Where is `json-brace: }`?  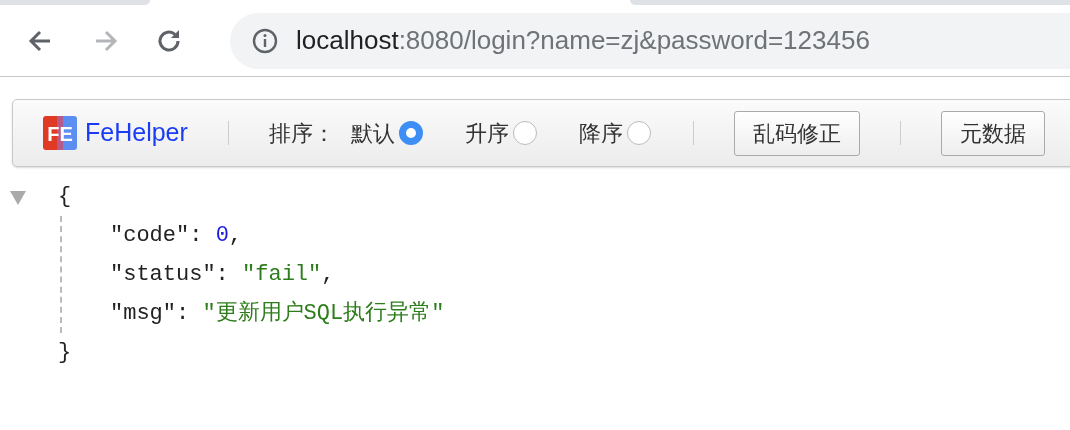 json-brace: } is located at coordinates (65, 353).